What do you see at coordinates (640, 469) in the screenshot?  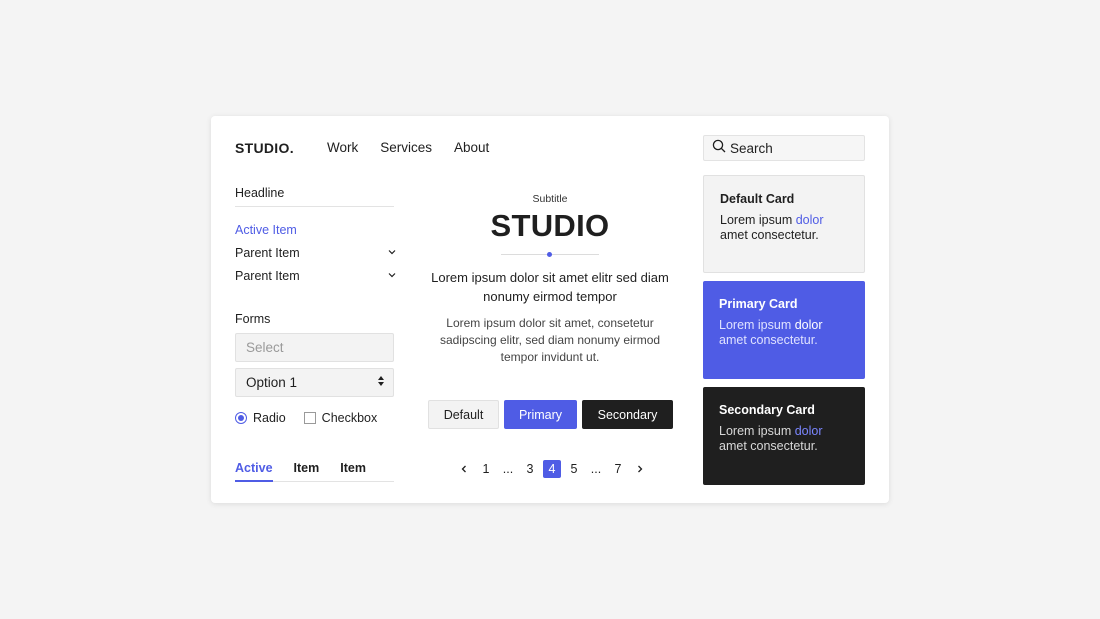 I see `chevron-right-icon` at bounding box center [640, 469].